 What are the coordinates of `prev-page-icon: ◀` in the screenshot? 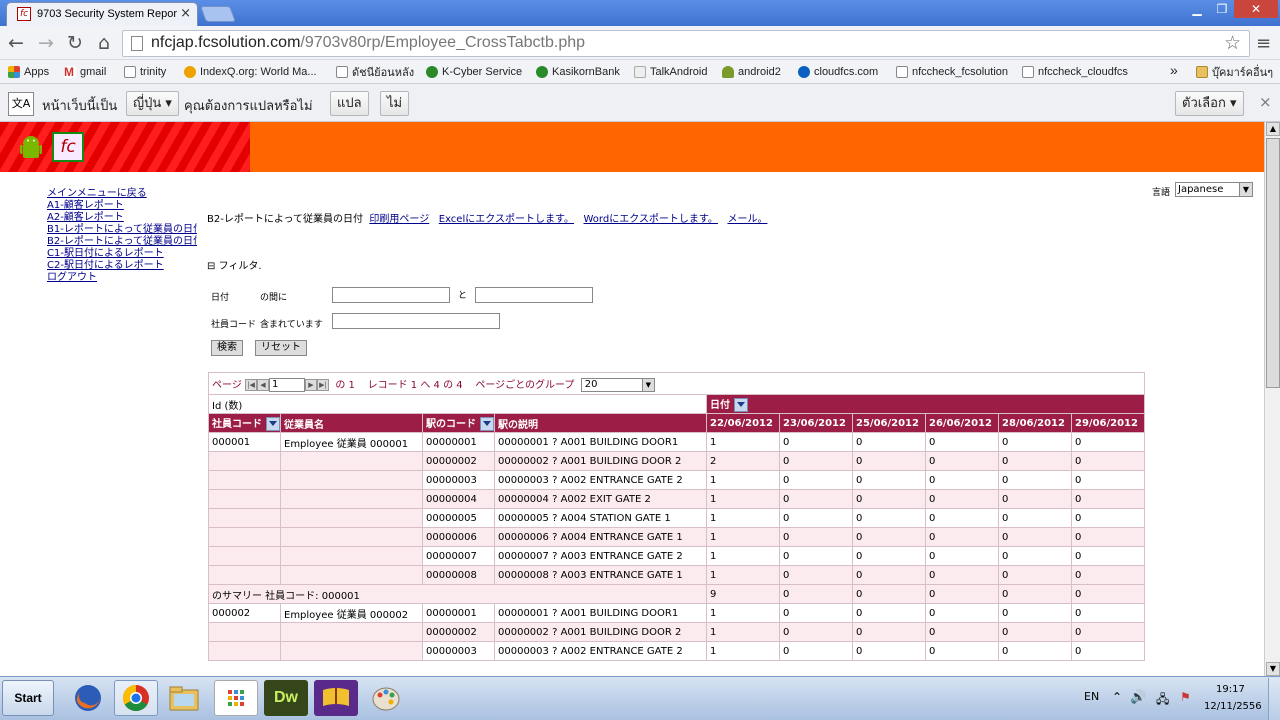 It's located at (263, 384).